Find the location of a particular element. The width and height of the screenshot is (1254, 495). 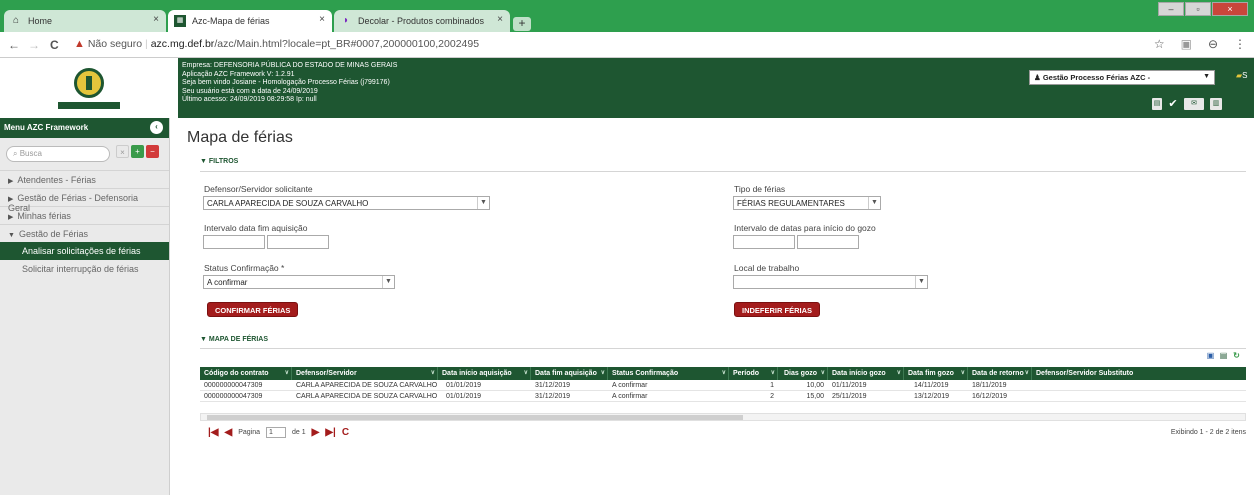

col-header-inicio-aquisicao: Data início aquisição ∨ is located at coordinates (484, 373).